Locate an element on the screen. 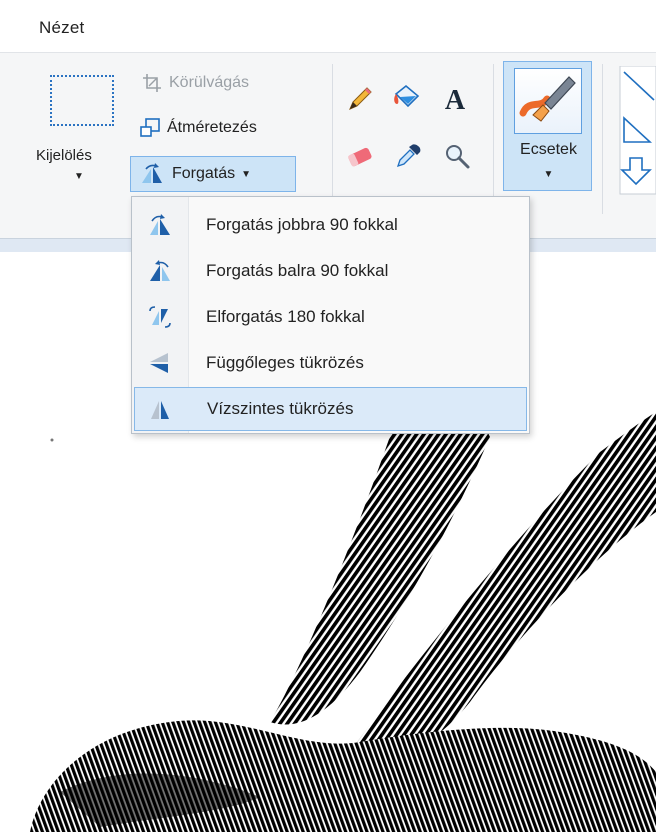  menu-item-label: Forgatás jobbra 90 fokkal is located at coordinates (302, 224).